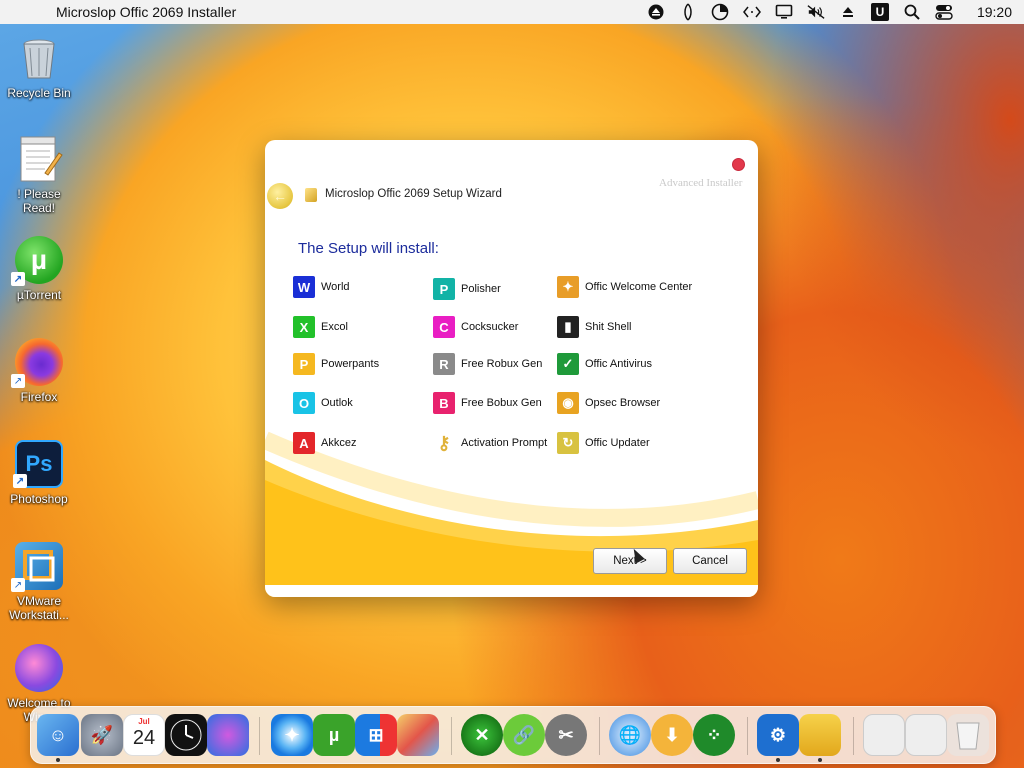 This screenshot has height=768, width=1024. Describe the element at coordinates (324, 443) in the screenshot. I see `component-item: A Akkcez` at that location.